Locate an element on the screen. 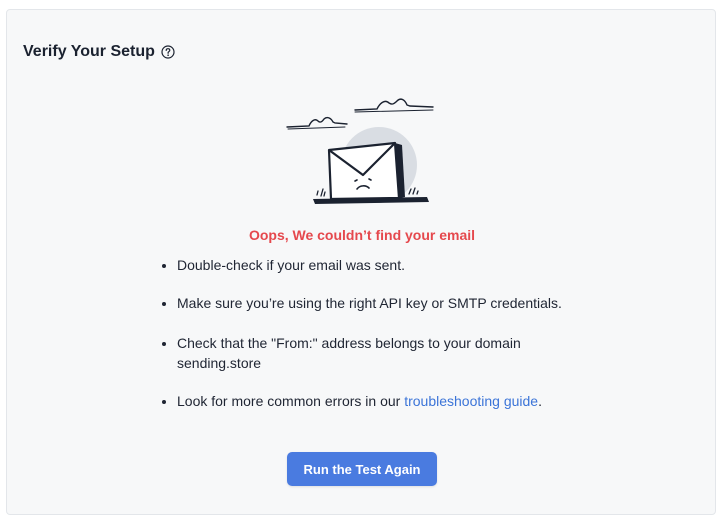 The width and height of the screenshot is (726, 523). card-header: Verify Your Setup is located at coordinates (99, 52).